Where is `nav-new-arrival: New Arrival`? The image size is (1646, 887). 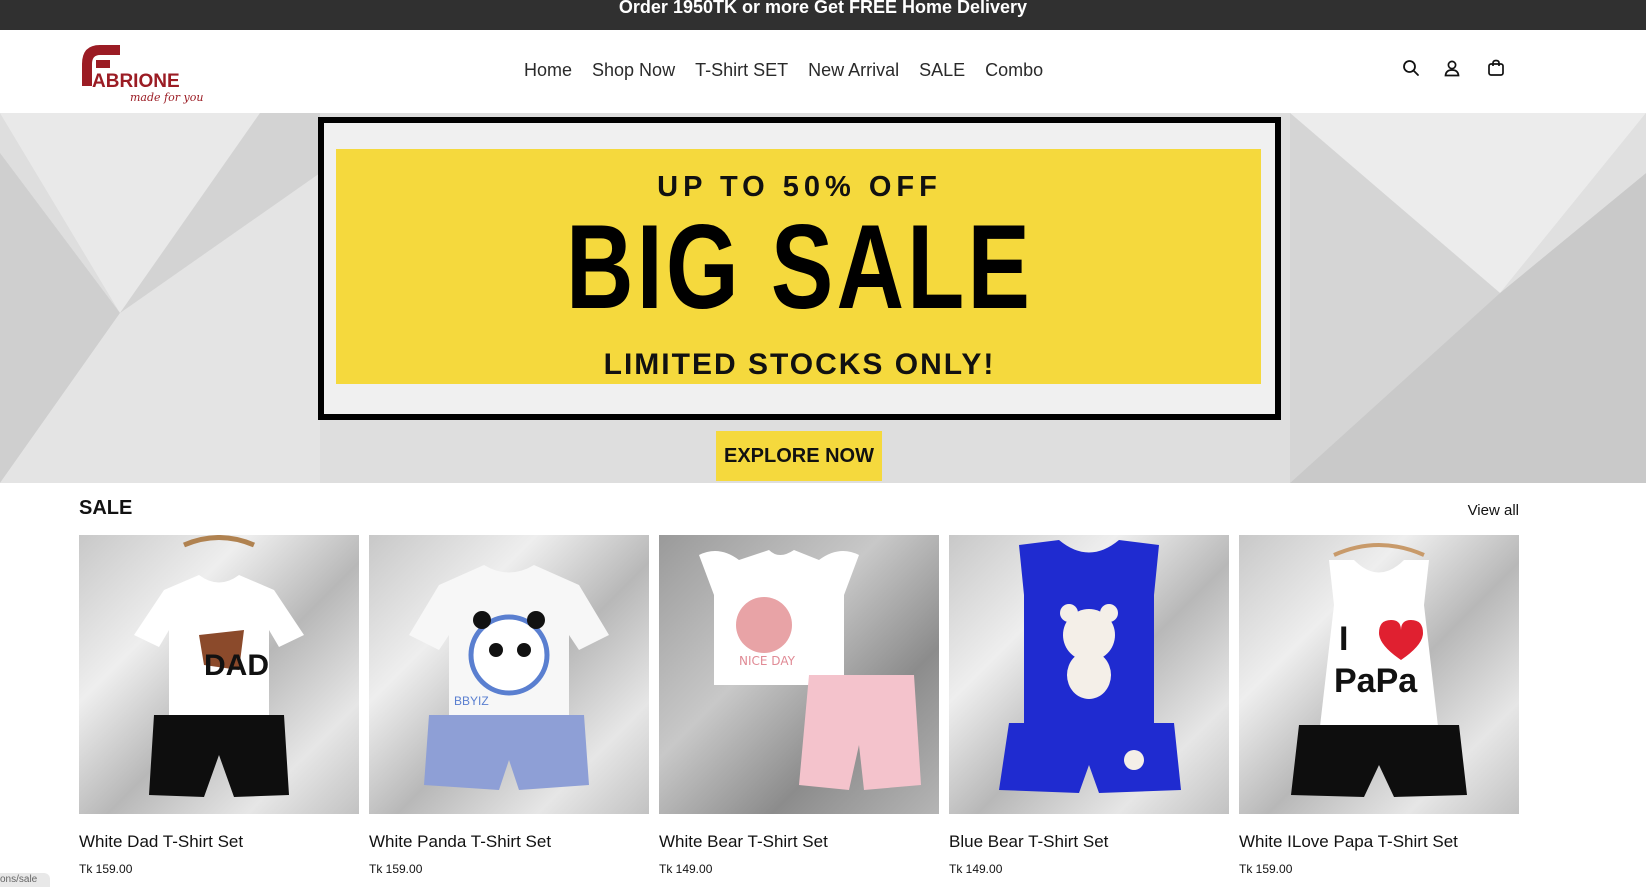 nav-new-arrival: New Arrival is located at coordinates (853, 70).